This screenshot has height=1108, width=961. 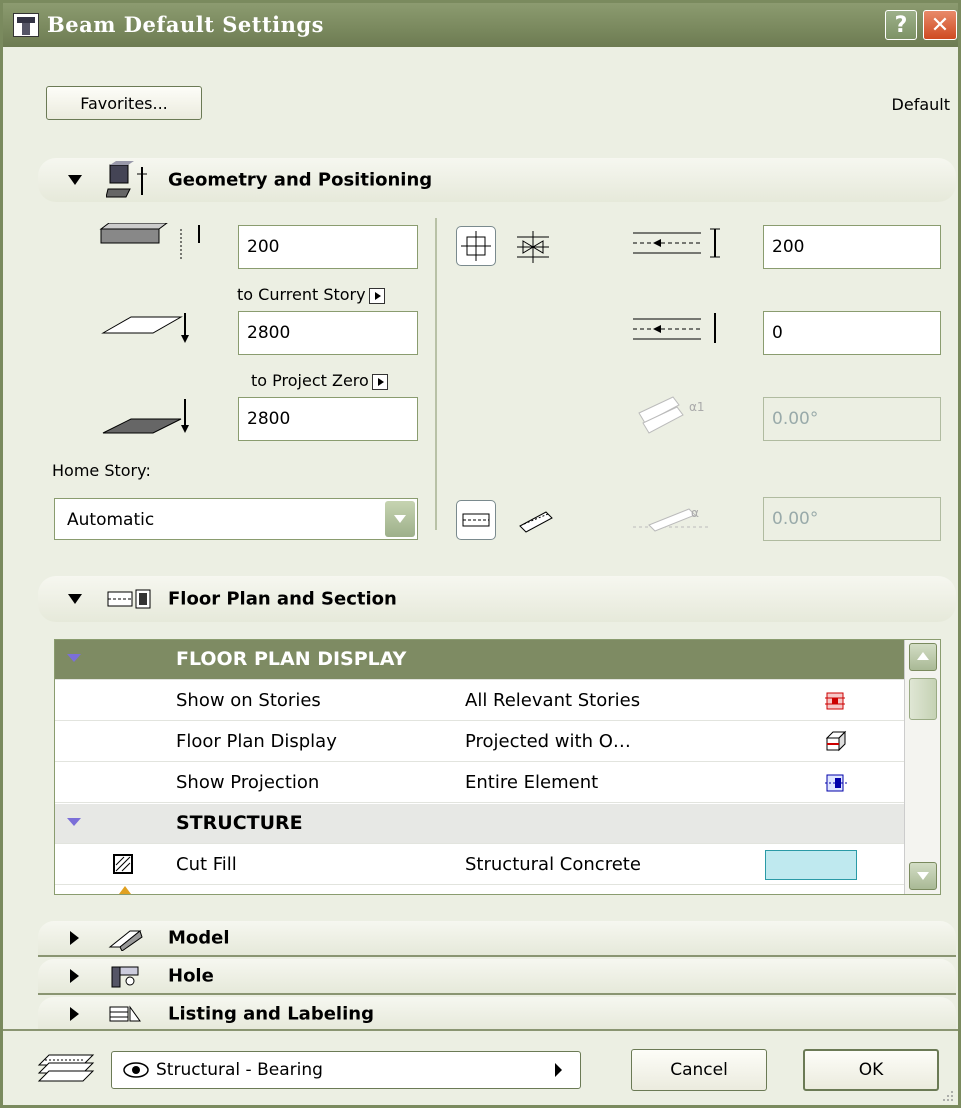 What do you see at coordinates (480, 783) in the screenshot?
I see `table-row: Show Projection Entire Element` at bounding box center [480, 783].